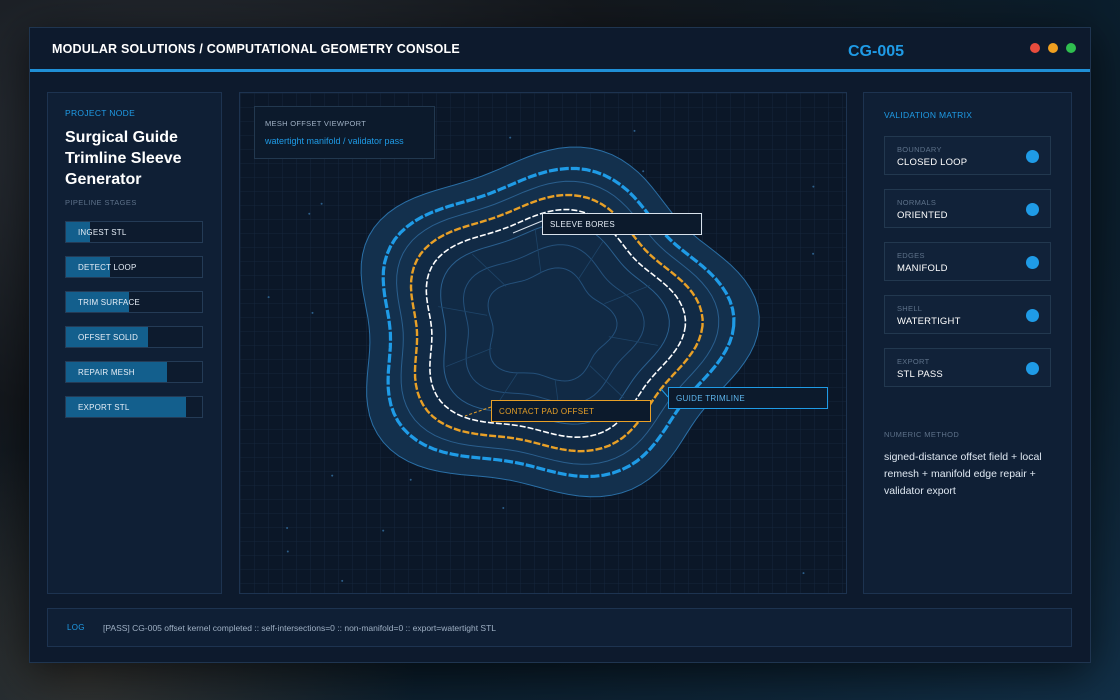 The height and width of the screenshot is (700, 1120). What do you see at coordinates (967, 261) in the screenshot?
I see `validation-item-edges: EDGES MANIFOLD` at bounding box center [967, 261].